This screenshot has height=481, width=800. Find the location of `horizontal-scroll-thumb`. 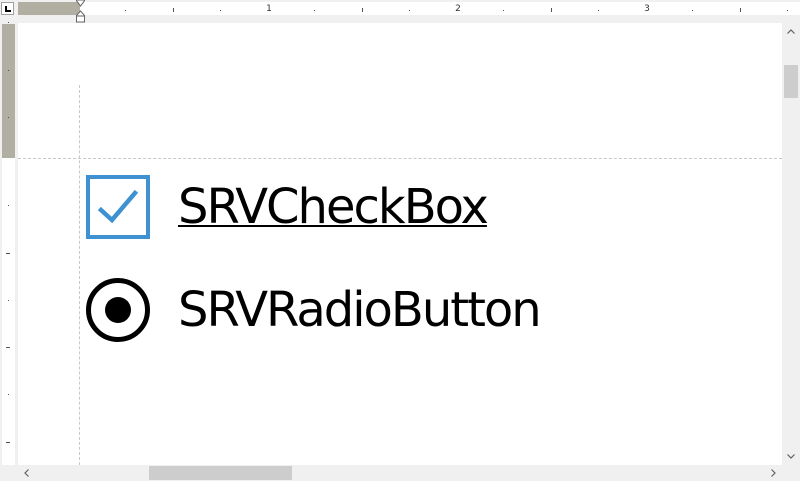

horizontal-scroll-thumb is located at coordinates (220, 473).